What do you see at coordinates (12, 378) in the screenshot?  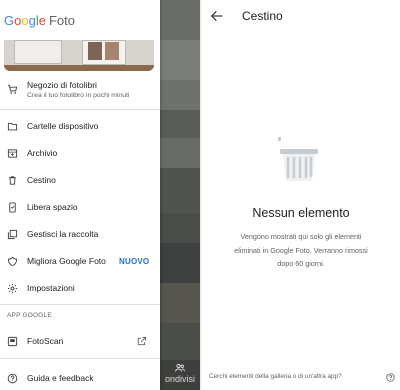 I see `help-icon` at bounding box center [12, 378].